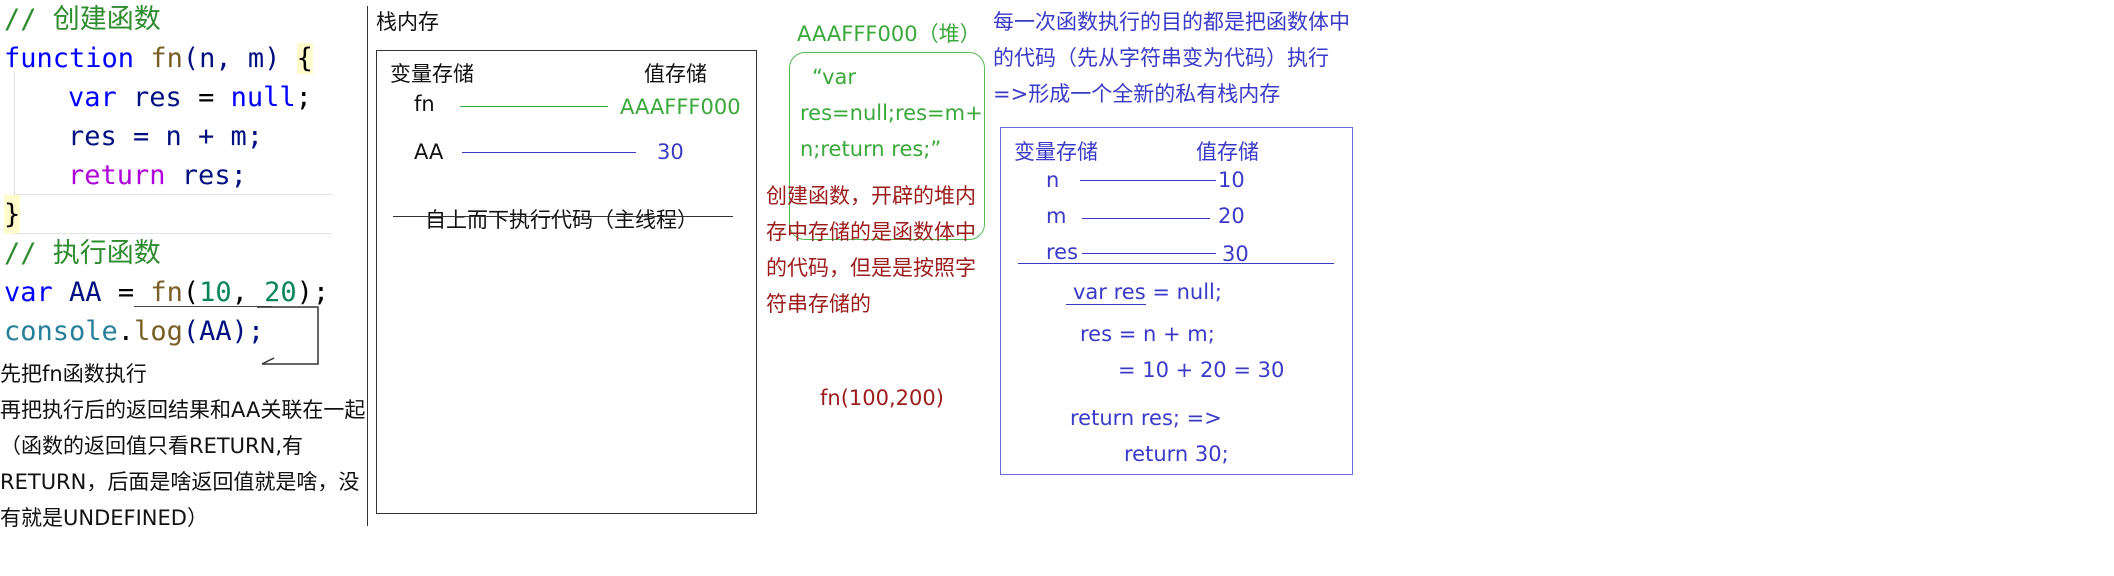  What do you see at coordinates (223, 331) in the screenshot?
I see `log-args: (AA);` at bounding box center [223, 331].